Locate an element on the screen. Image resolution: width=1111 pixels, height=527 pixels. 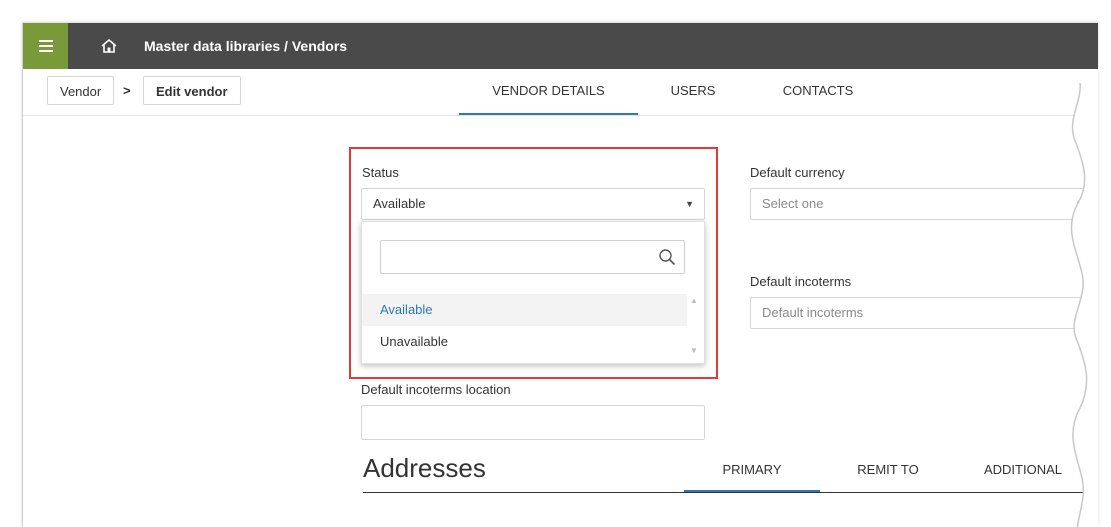
hamburger-icon is located at coordinates (45, 46).